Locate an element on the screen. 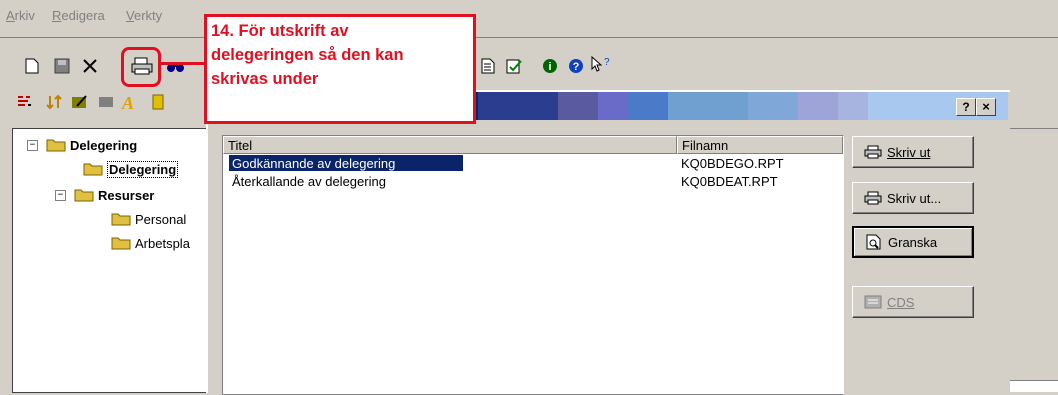 Image resolution: width=1058 pixels, height=395 pixels. svg-text: i is located at coordinates (549, 67).